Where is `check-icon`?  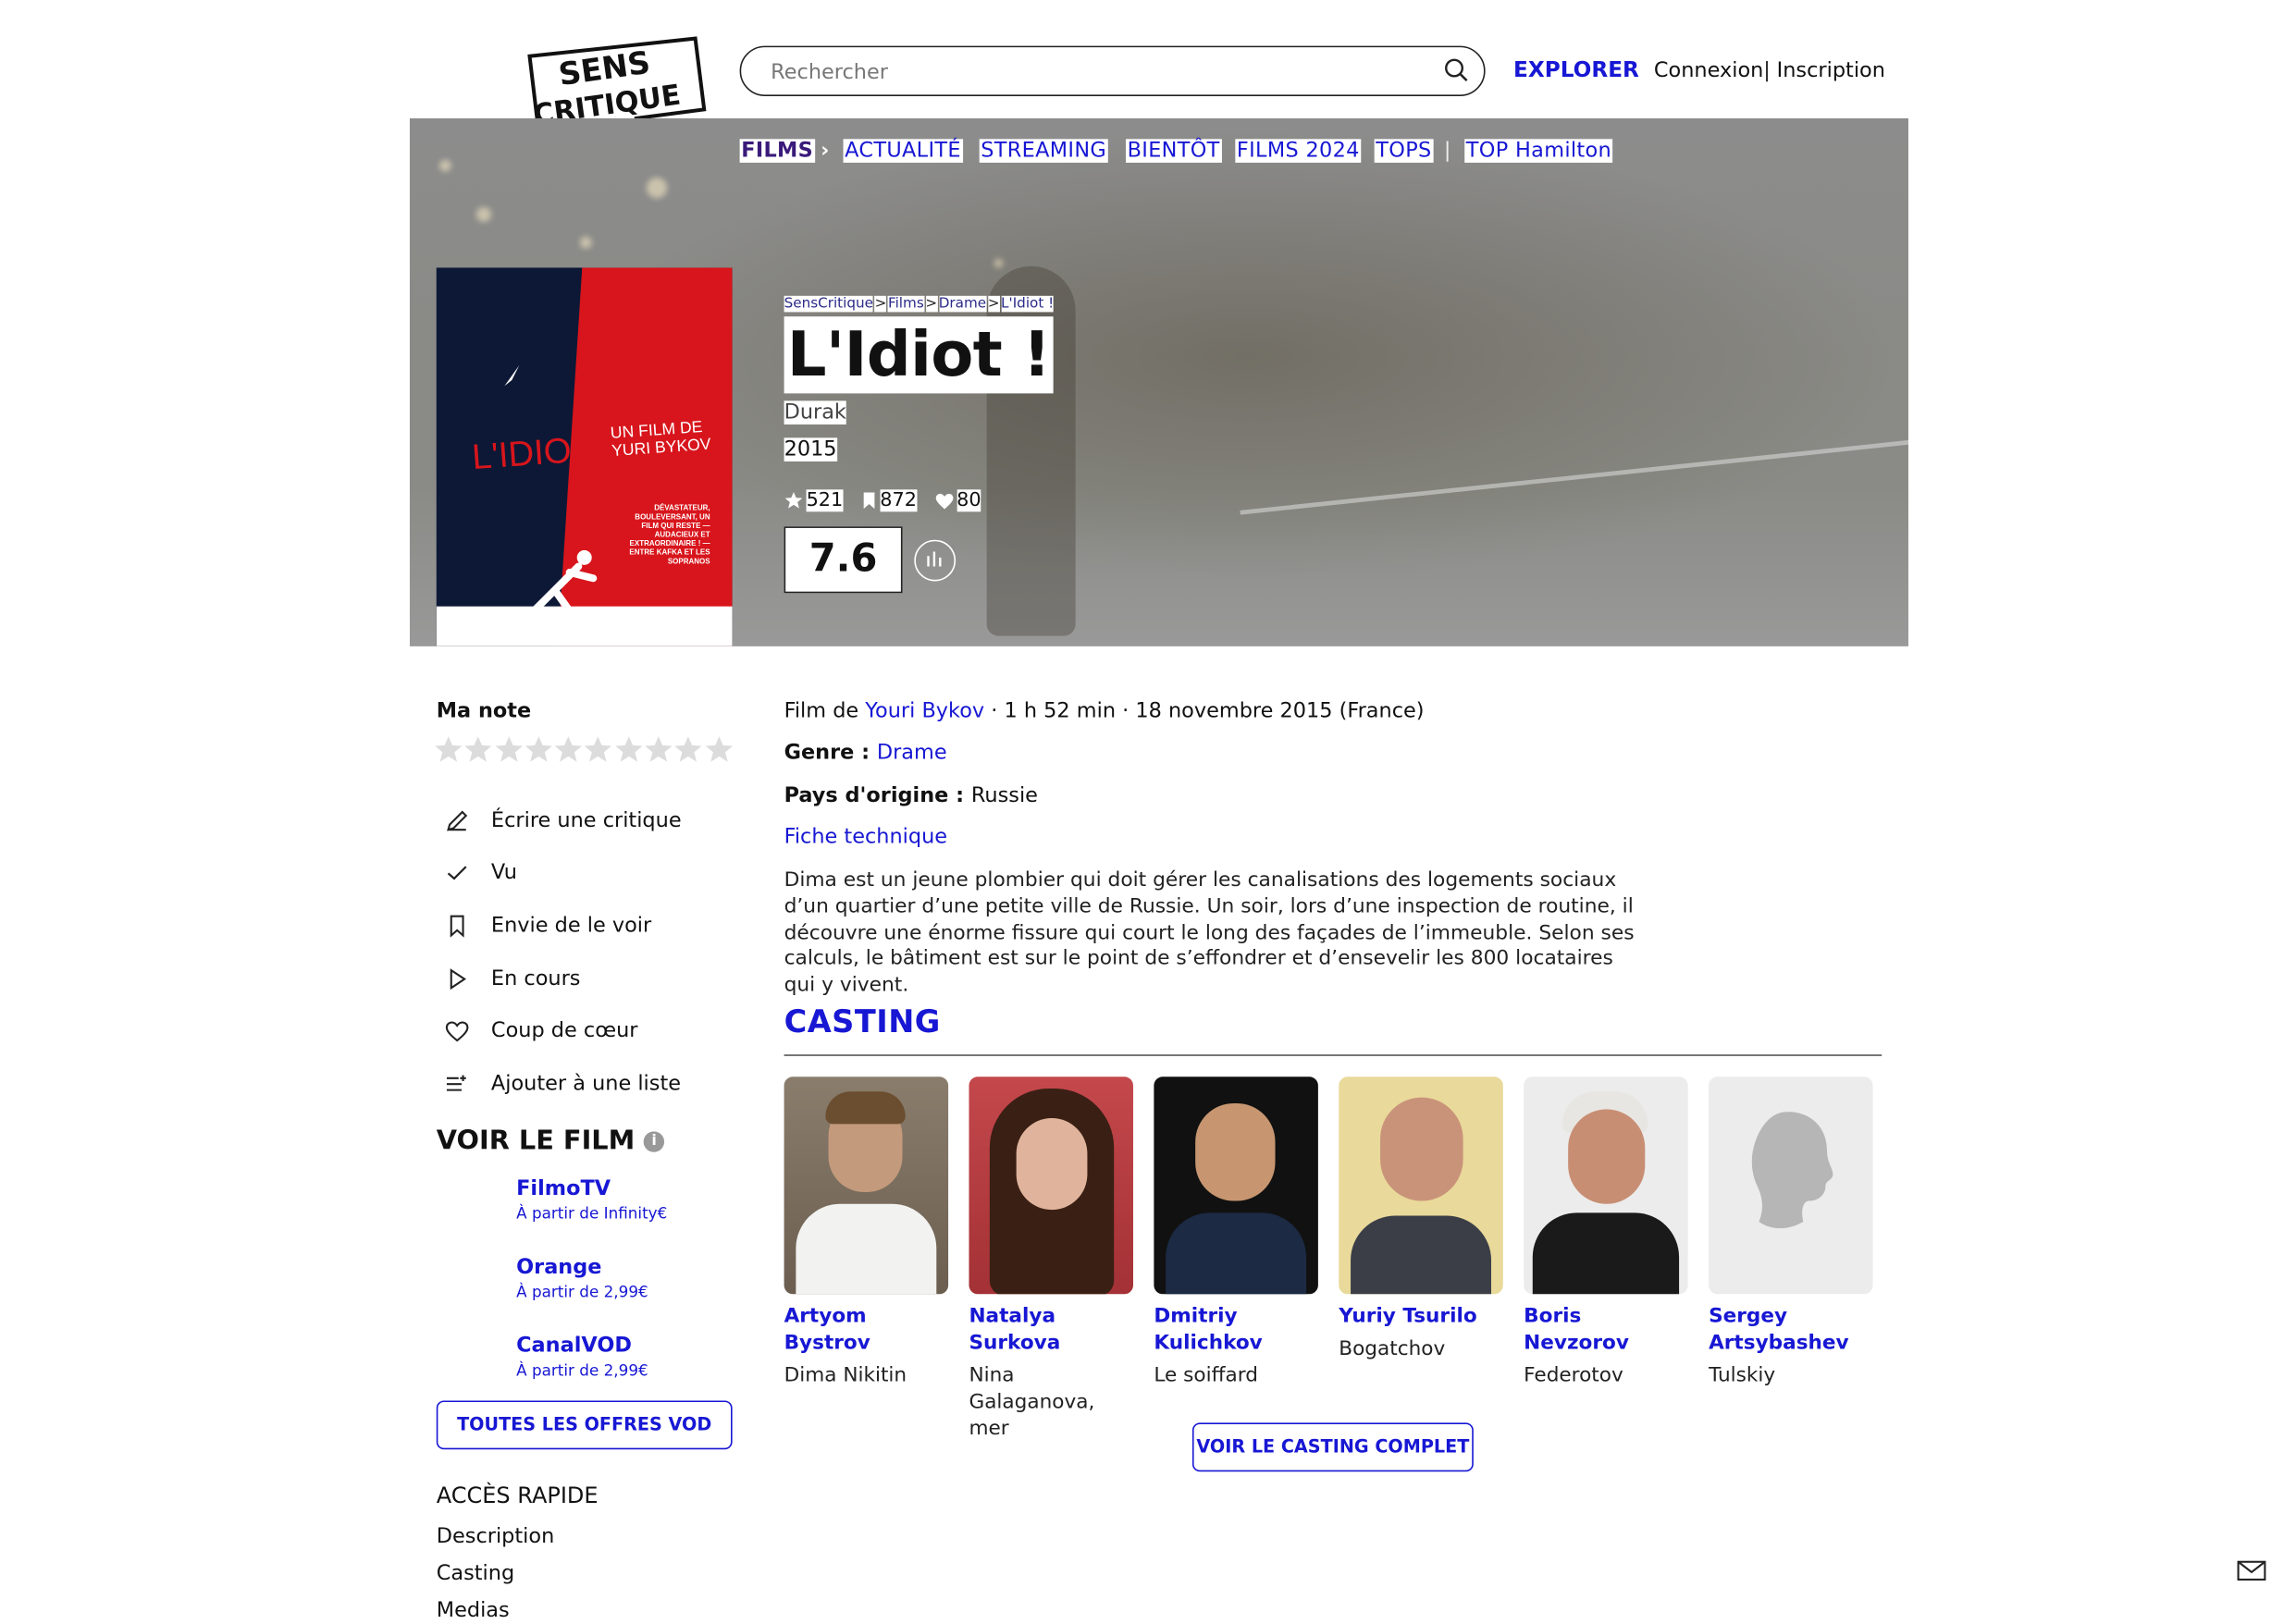 check-icon is located at coordinates (457, 873).